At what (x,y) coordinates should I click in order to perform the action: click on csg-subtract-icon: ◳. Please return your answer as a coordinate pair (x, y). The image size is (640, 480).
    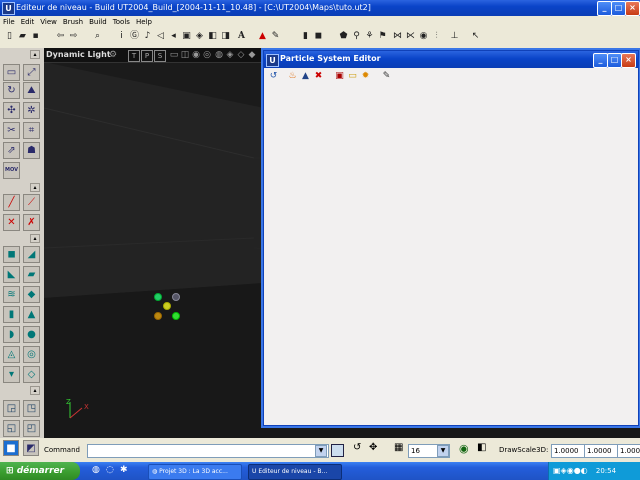
    Looking at the image, I should click on (31, 408).